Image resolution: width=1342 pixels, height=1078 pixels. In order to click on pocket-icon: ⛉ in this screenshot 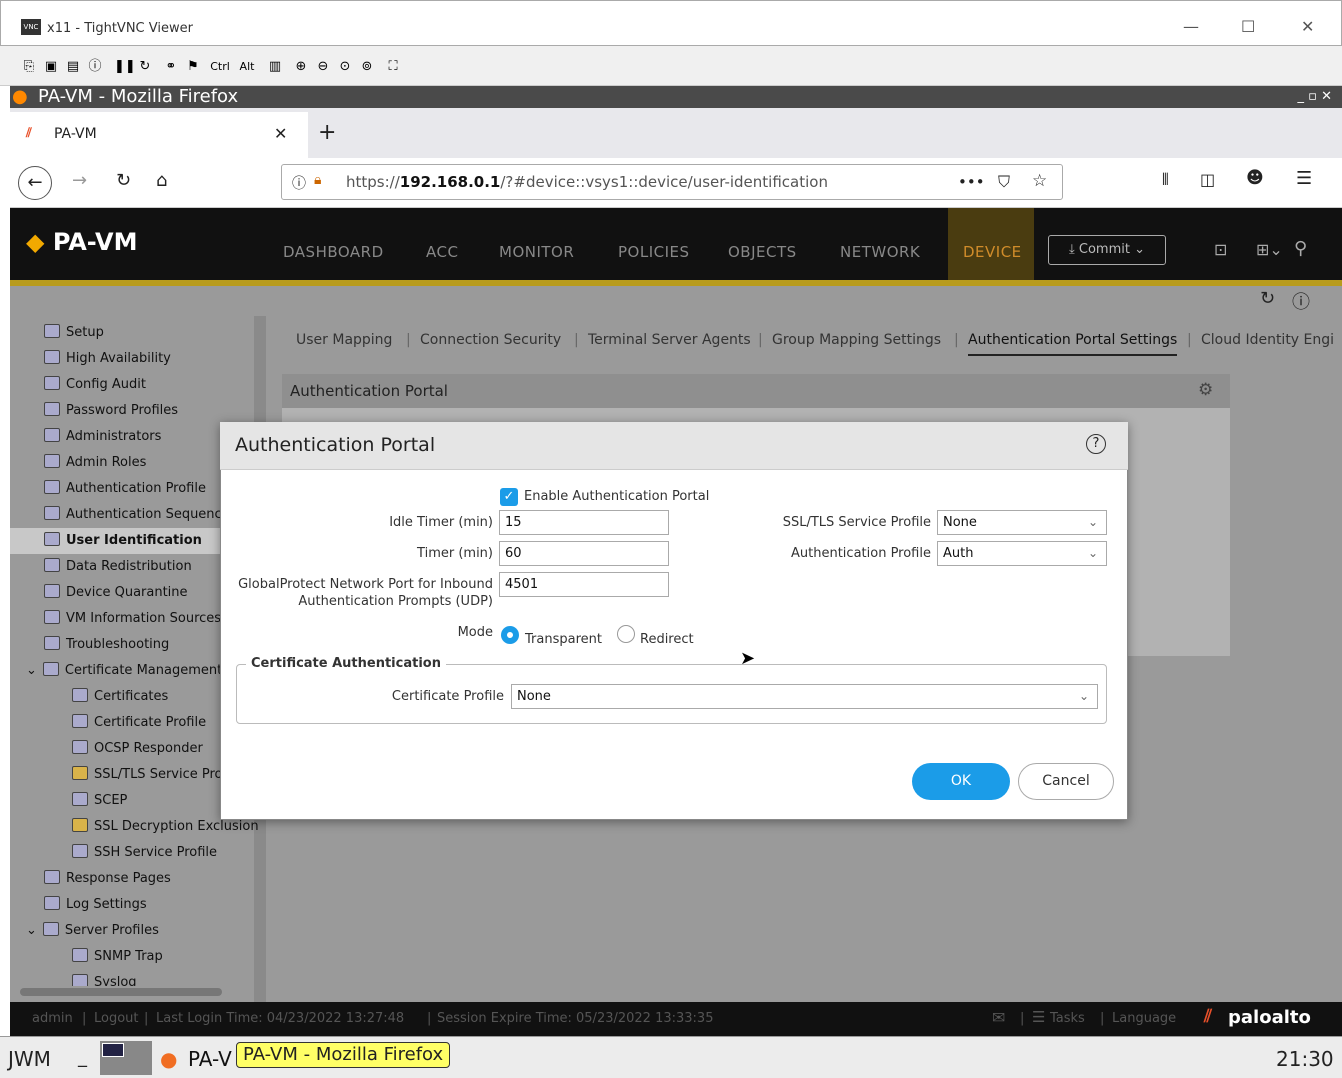, I will do `click(1004, 182)`.